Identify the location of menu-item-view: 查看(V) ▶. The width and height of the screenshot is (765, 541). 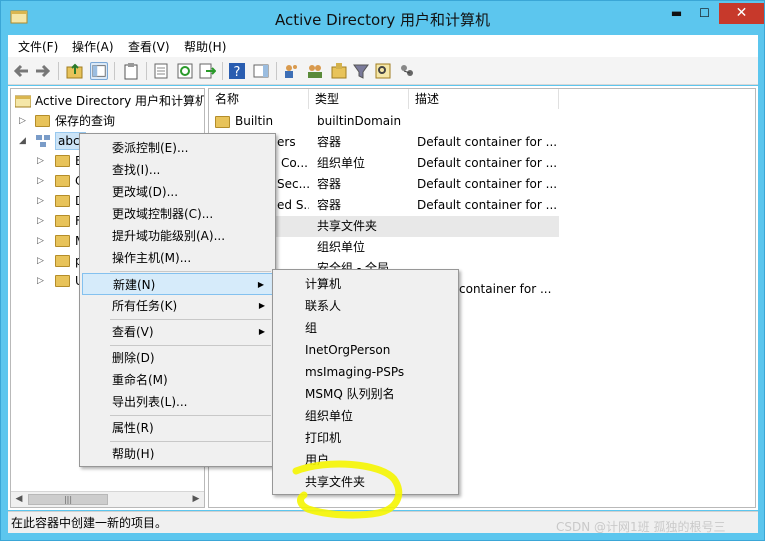
(177, 332).